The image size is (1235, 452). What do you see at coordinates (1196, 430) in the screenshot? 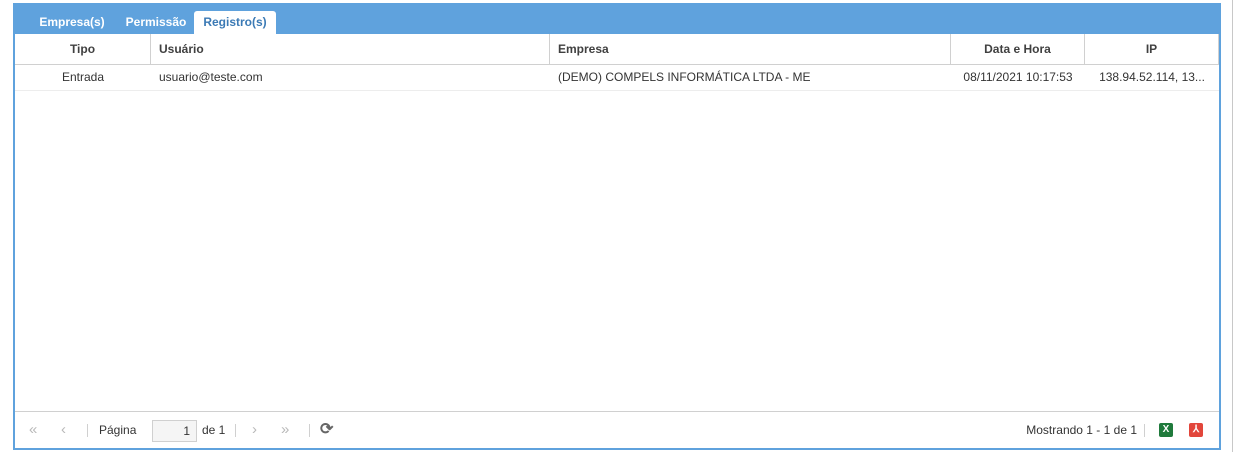
I see `pdf-export-icon: ⅄` at bounding box center [1196, 430].